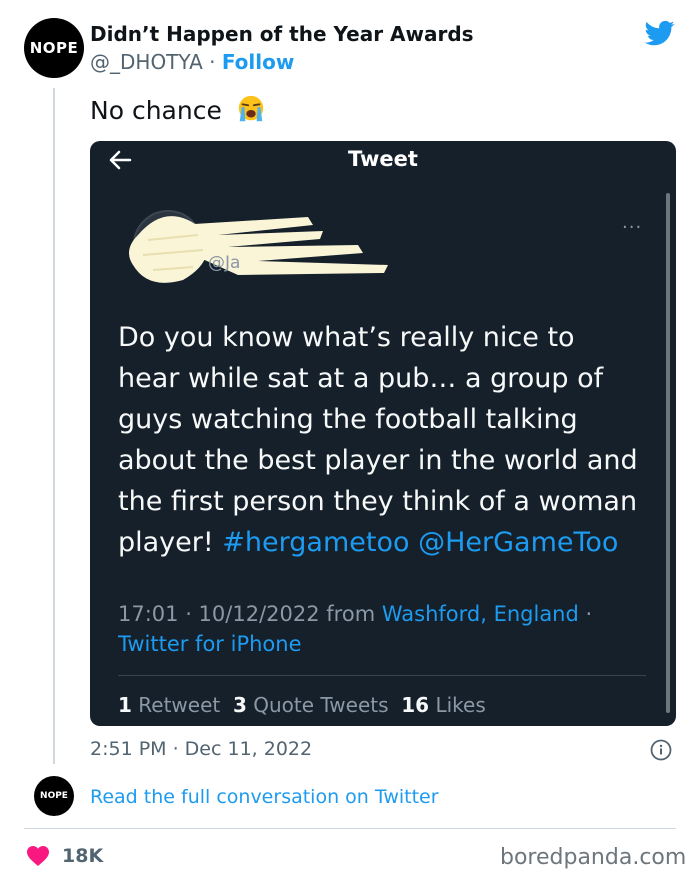 The width and height of the screenshot is (700, 881). What do you see at coordinates (179, 705) in the screenshot?
I see `retweets-label: Retweet` at bounding box center [179, 705].